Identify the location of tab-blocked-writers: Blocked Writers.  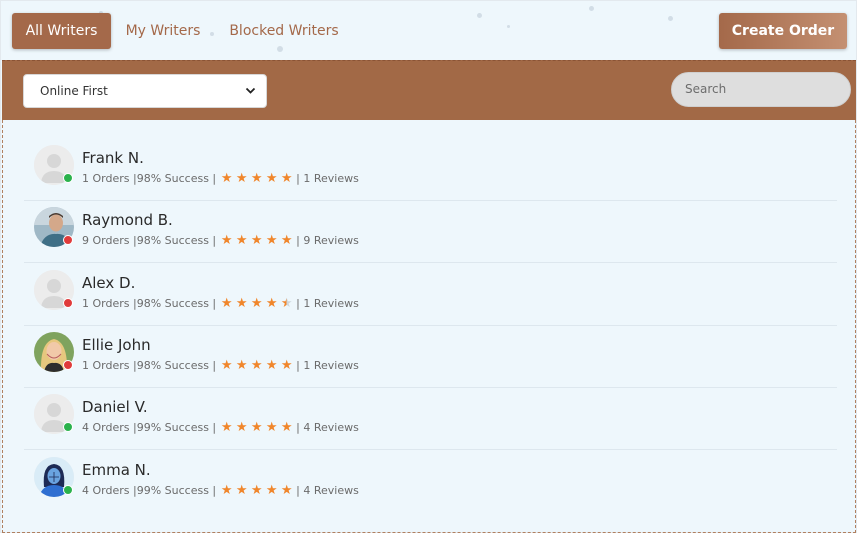
(284, 31).